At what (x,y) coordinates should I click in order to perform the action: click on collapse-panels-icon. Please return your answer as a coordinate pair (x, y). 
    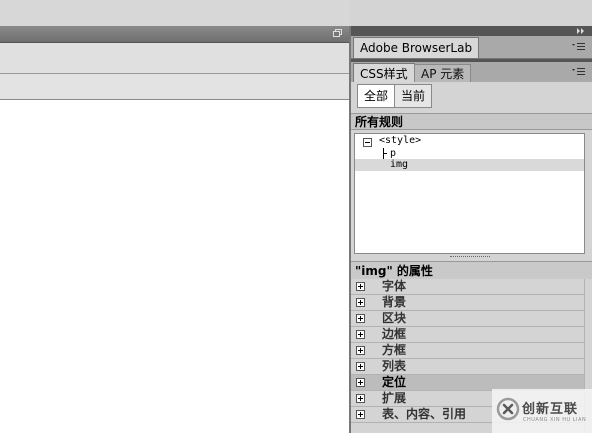
    Looking at the image, I should click on (581, 31).